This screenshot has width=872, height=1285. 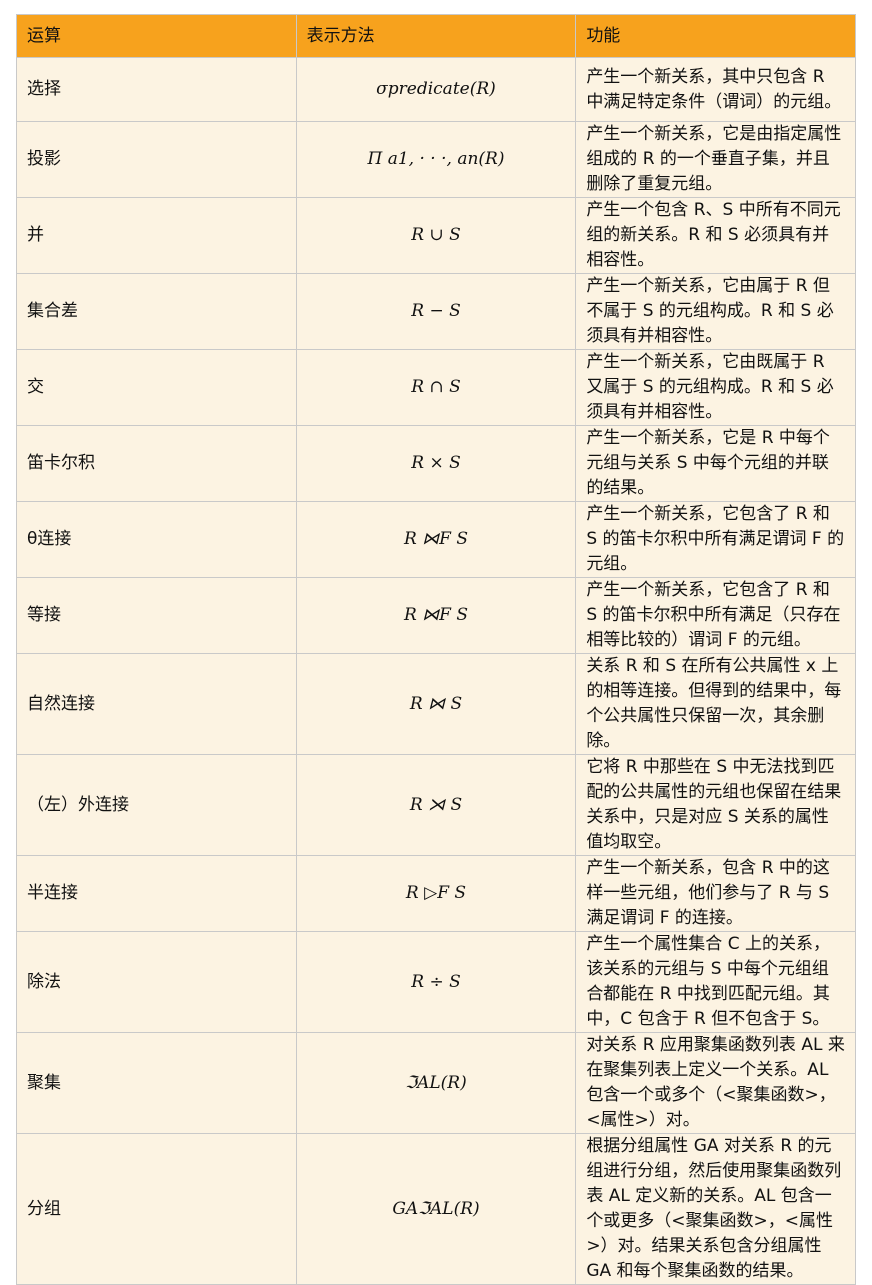 I want to click on table-header-row: 运算 表示方法 功能, so click(x=436, y=36).